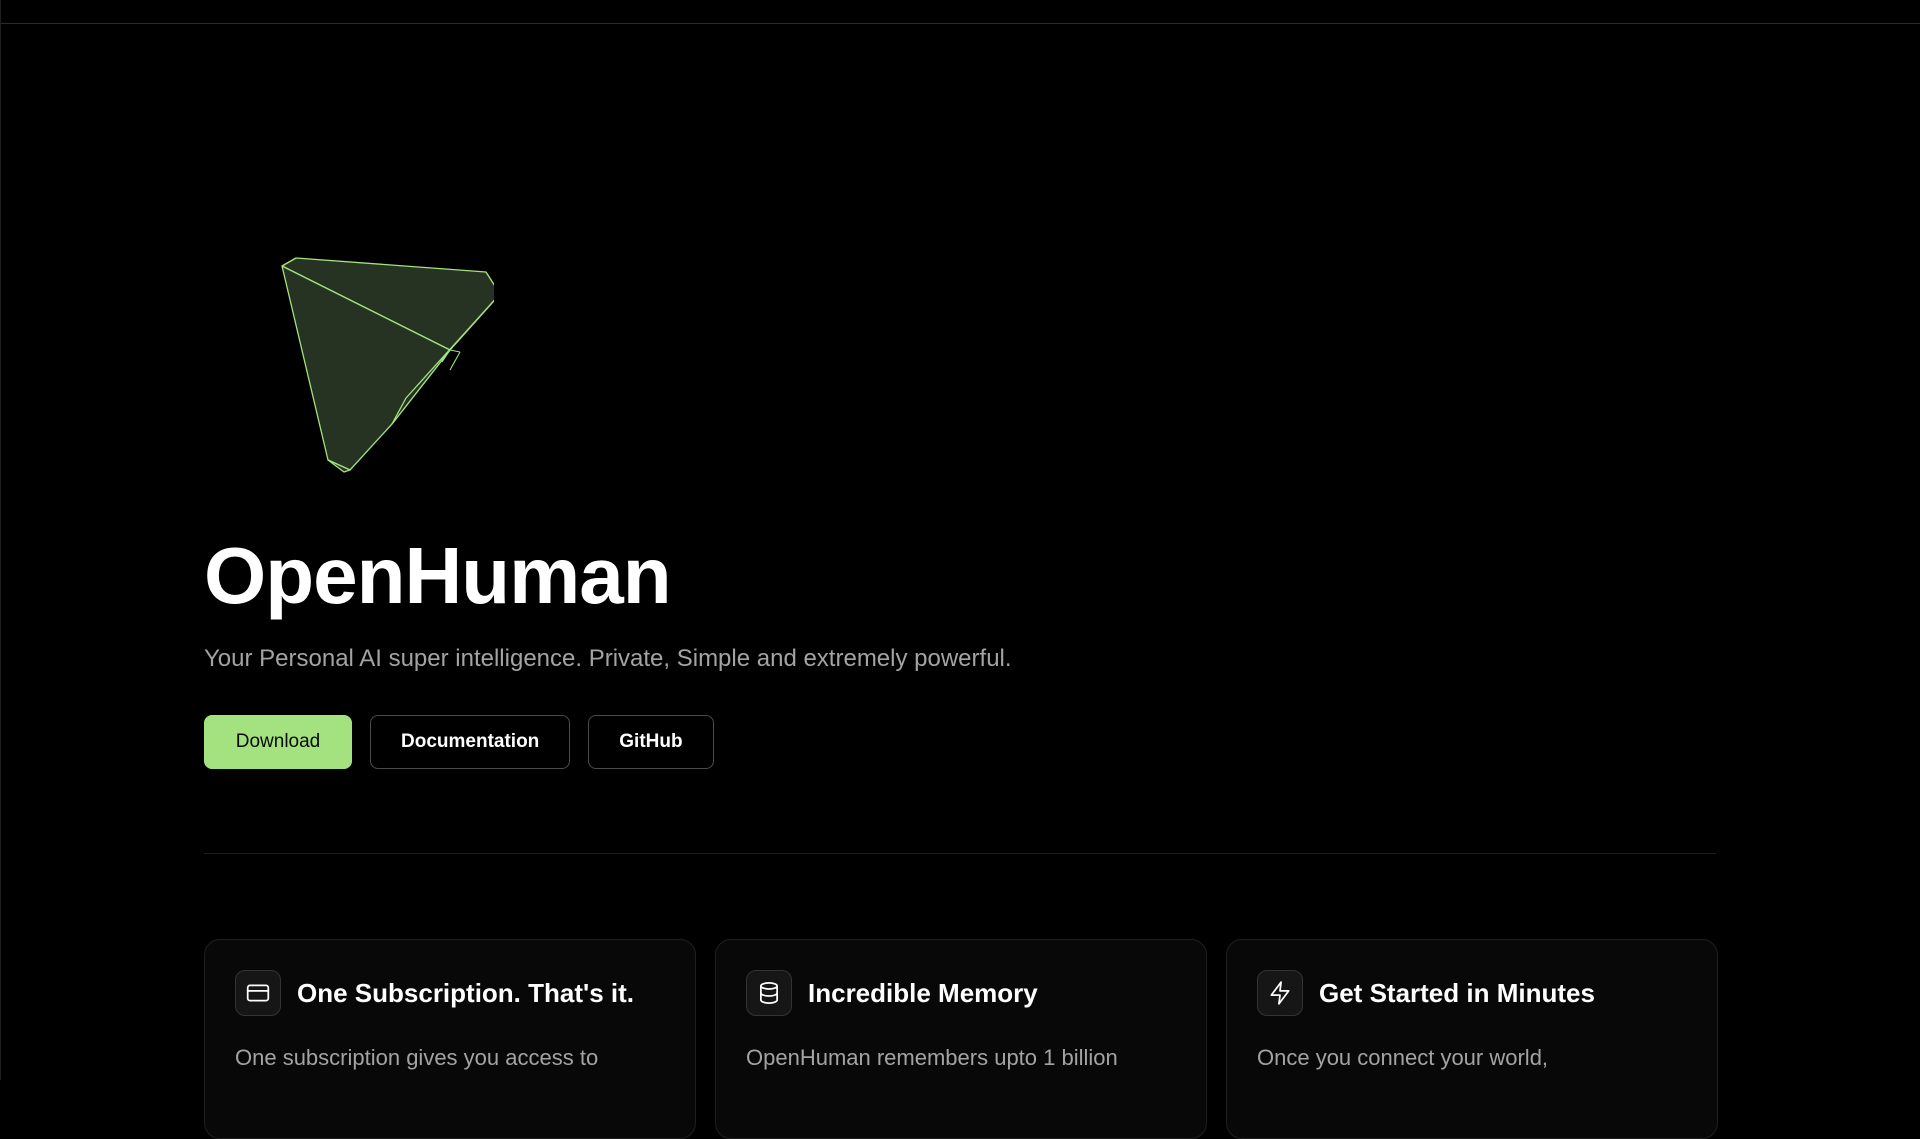  What do you see at coordinates (651, 742) in the screenshot?
I see `github-button: GitHub` at bounding box center [651, 742].